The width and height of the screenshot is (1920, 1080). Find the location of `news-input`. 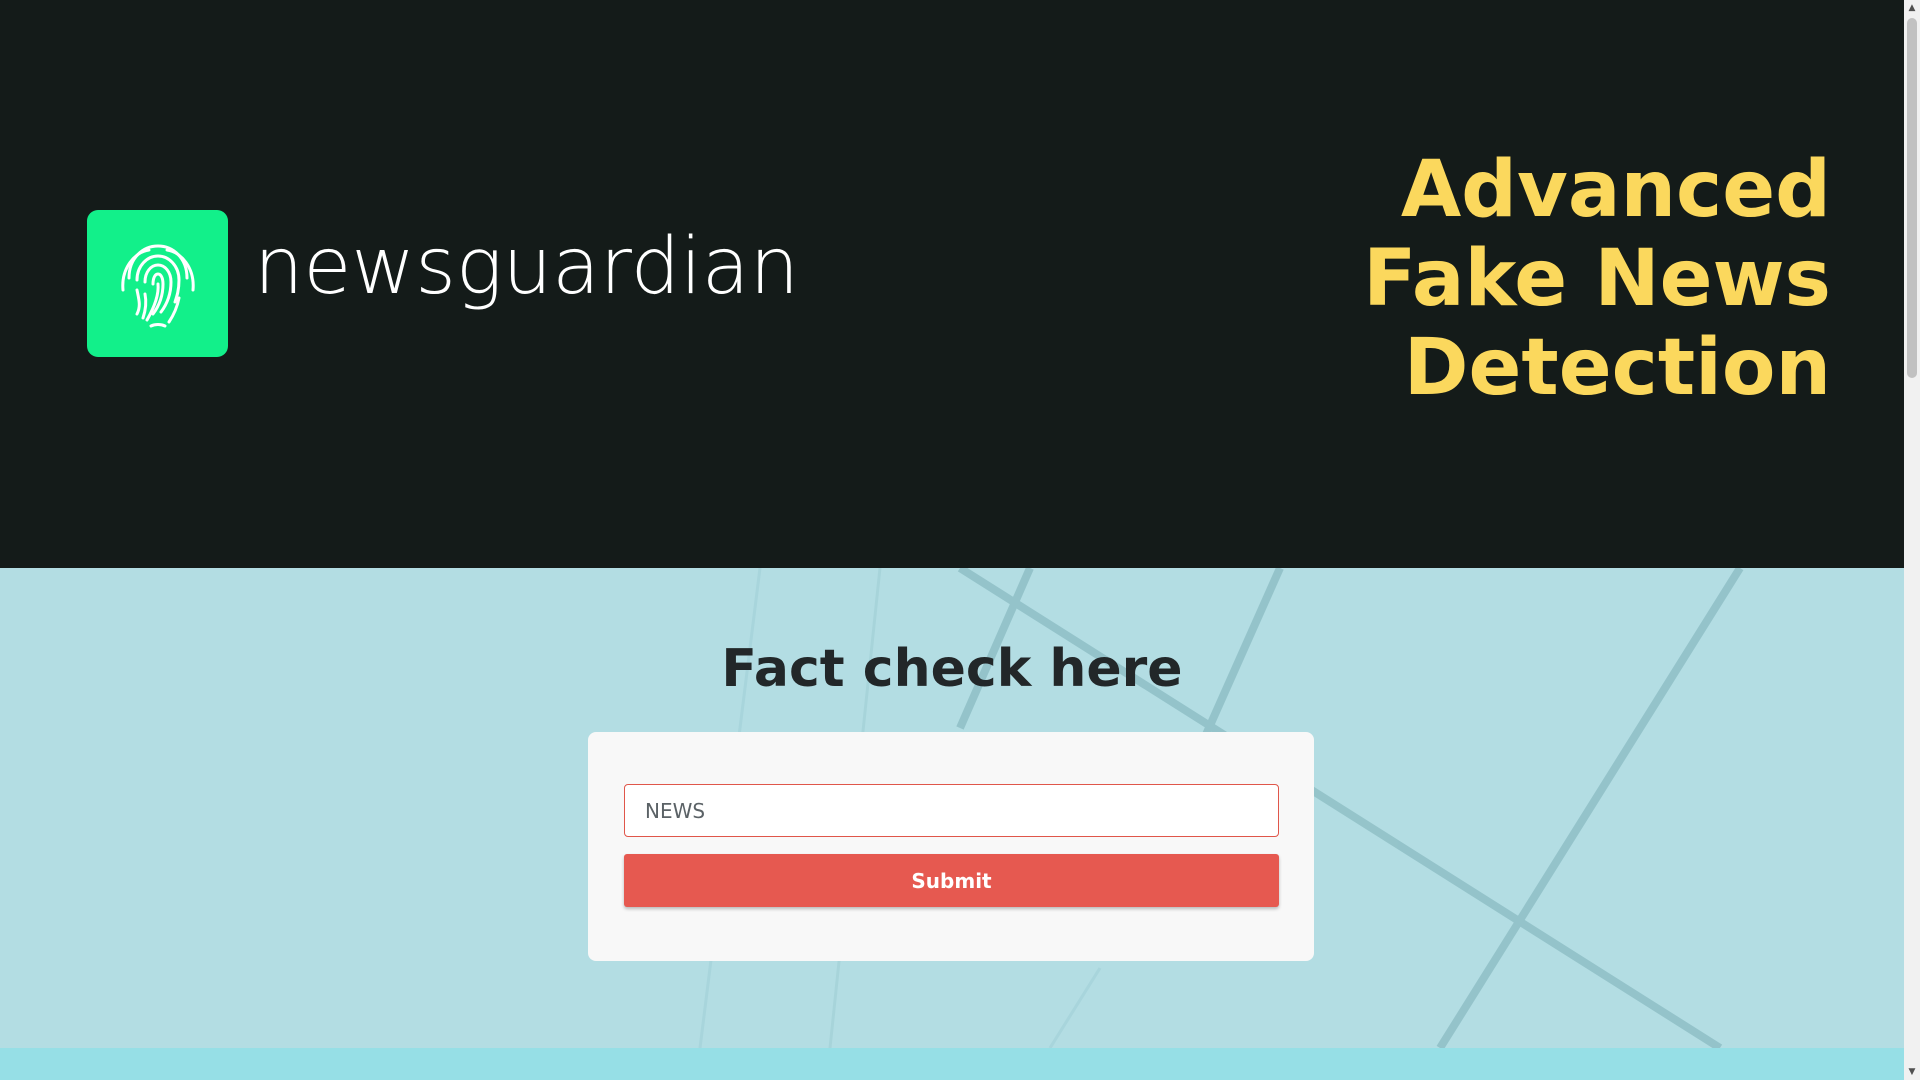

news-input is located at coordinates (951, 810).